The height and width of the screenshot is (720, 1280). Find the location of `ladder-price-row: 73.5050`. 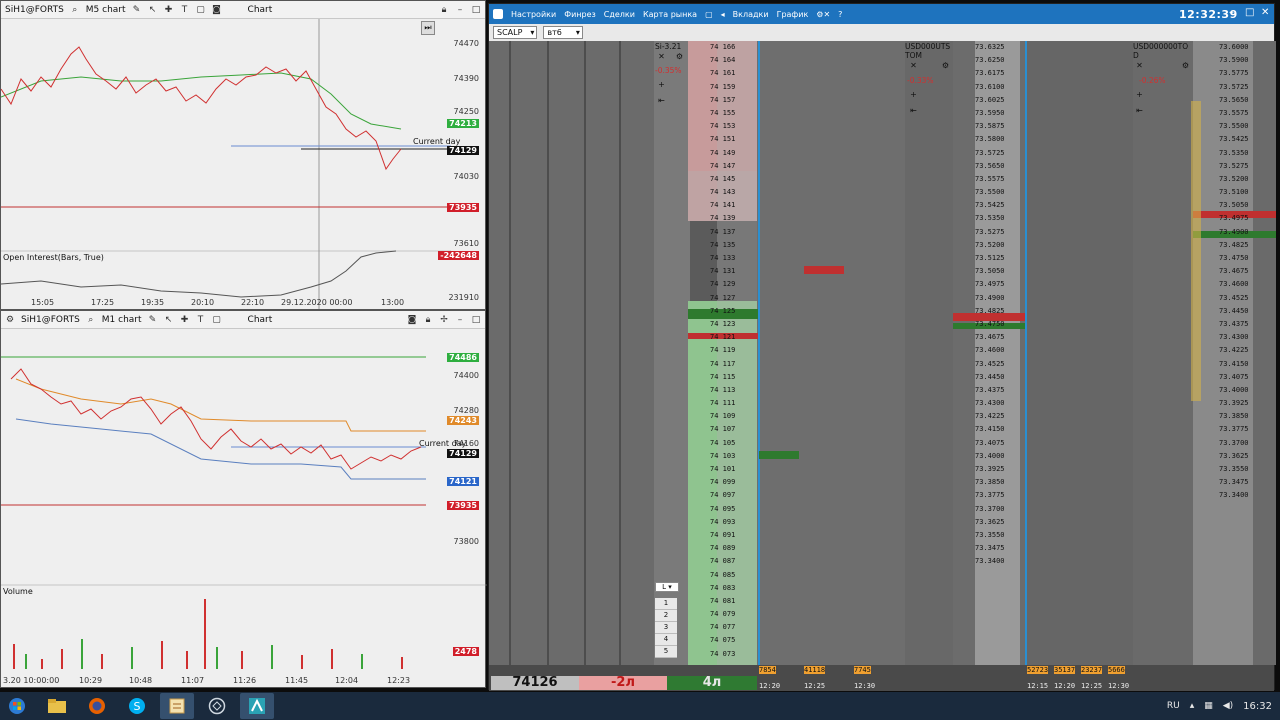

ladder-price-row: 73.5050 is located at coordinates (1244, 205).